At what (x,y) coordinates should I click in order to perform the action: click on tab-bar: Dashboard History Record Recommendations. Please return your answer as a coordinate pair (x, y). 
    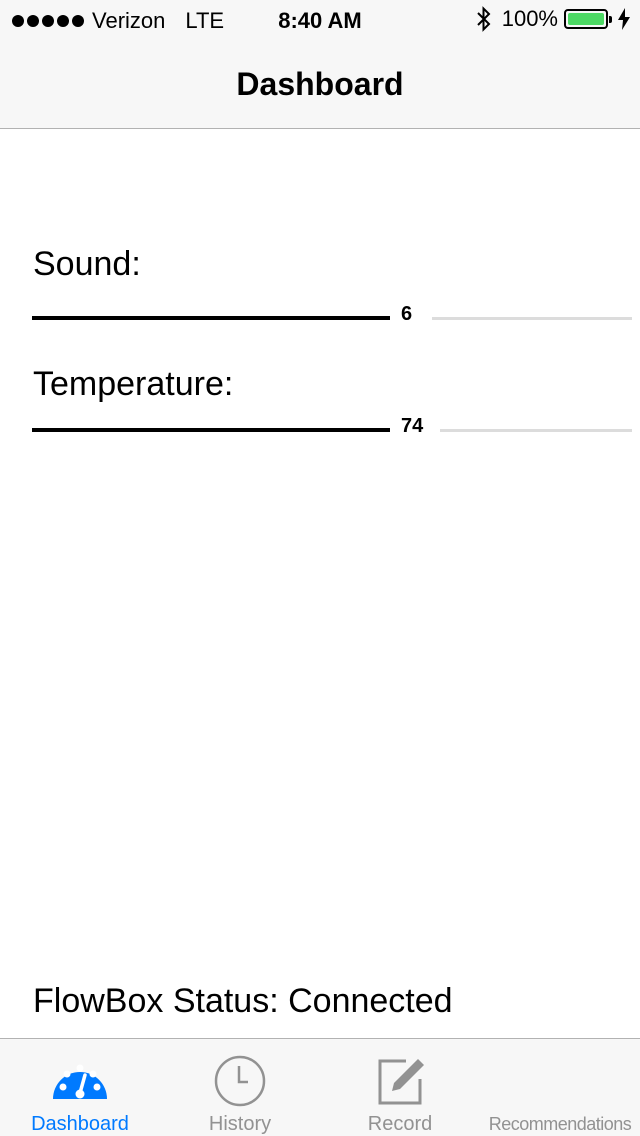
    Looking at the image, I should click on (320, 1087).